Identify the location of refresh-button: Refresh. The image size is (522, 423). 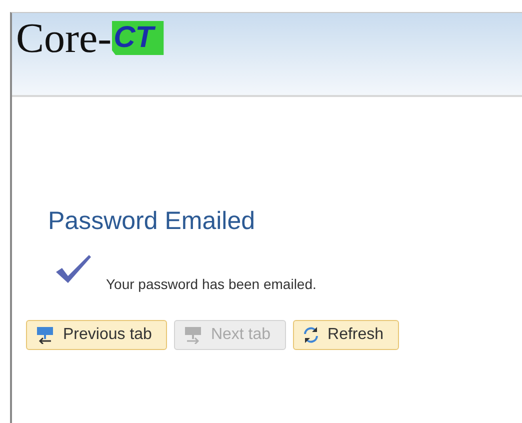
(345, 335).